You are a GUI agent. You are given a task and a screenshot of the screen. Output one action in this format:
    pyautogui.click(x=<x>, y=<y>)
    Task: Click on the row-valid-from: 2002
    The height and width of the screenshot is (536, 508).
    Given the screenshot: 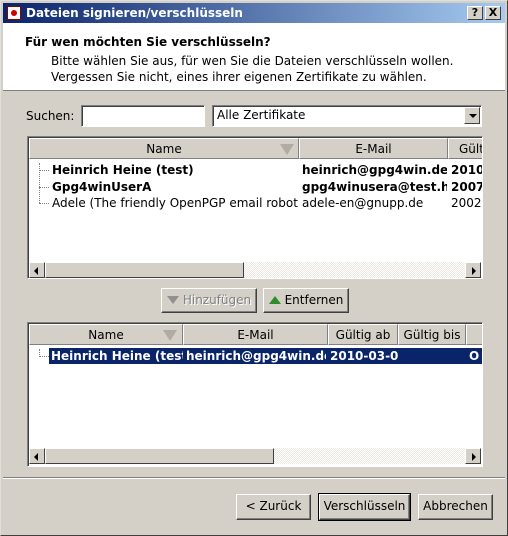 What is the action you would take?
    pyautogui.click(x=466, y=203)
    